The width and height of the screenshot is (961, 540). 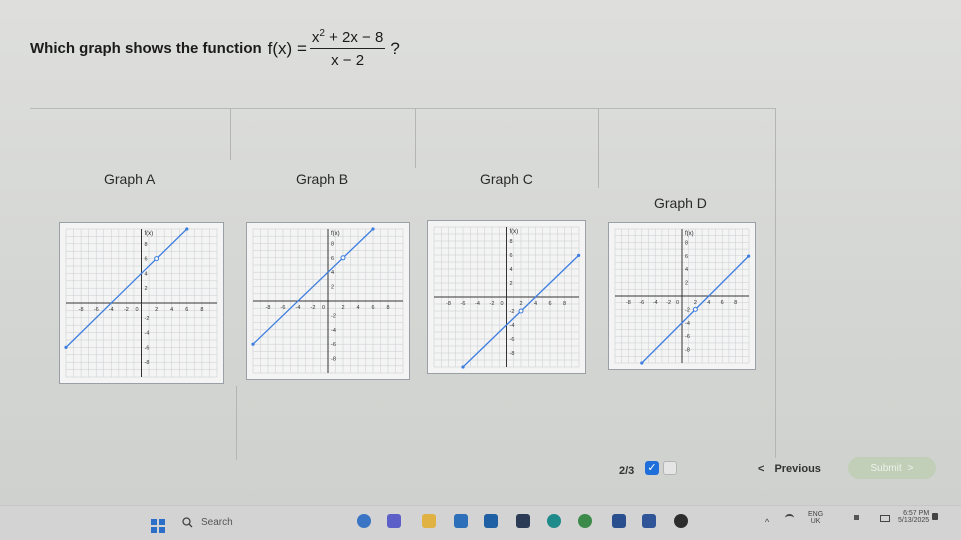 I want to click on graph-a-label: Graph A, so click(x=129, y=179).